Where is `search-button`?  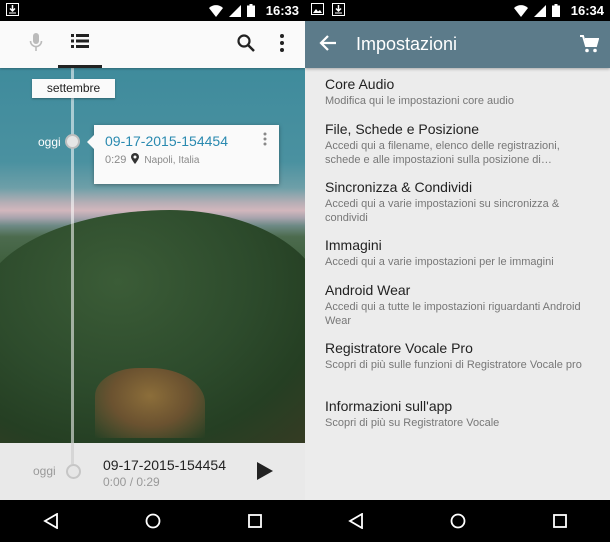
search-button is located at coordinates (246, 45).